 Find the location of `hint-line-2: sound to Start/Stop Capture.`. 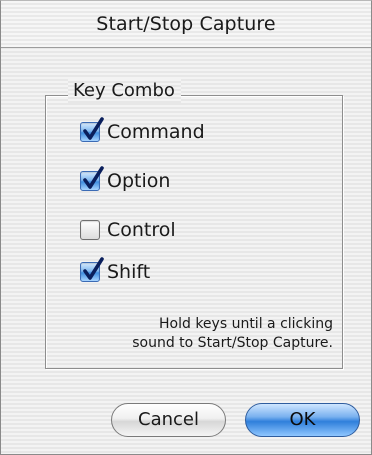

hint-line-2: sound to Start/Stop Capture. is located at coordinates (232, 343).